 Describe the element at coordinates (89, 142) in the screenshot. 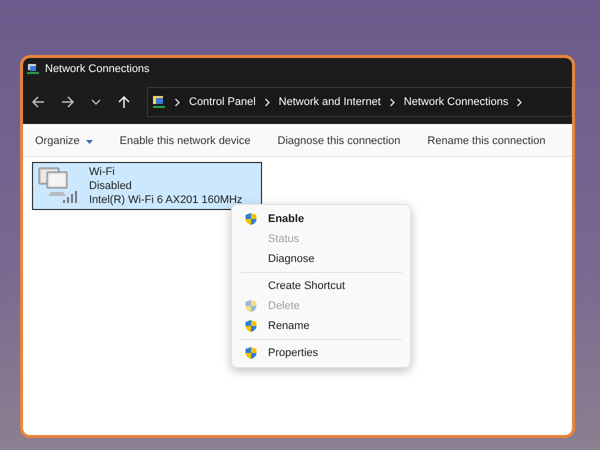

I see `caret-icon` at that location.